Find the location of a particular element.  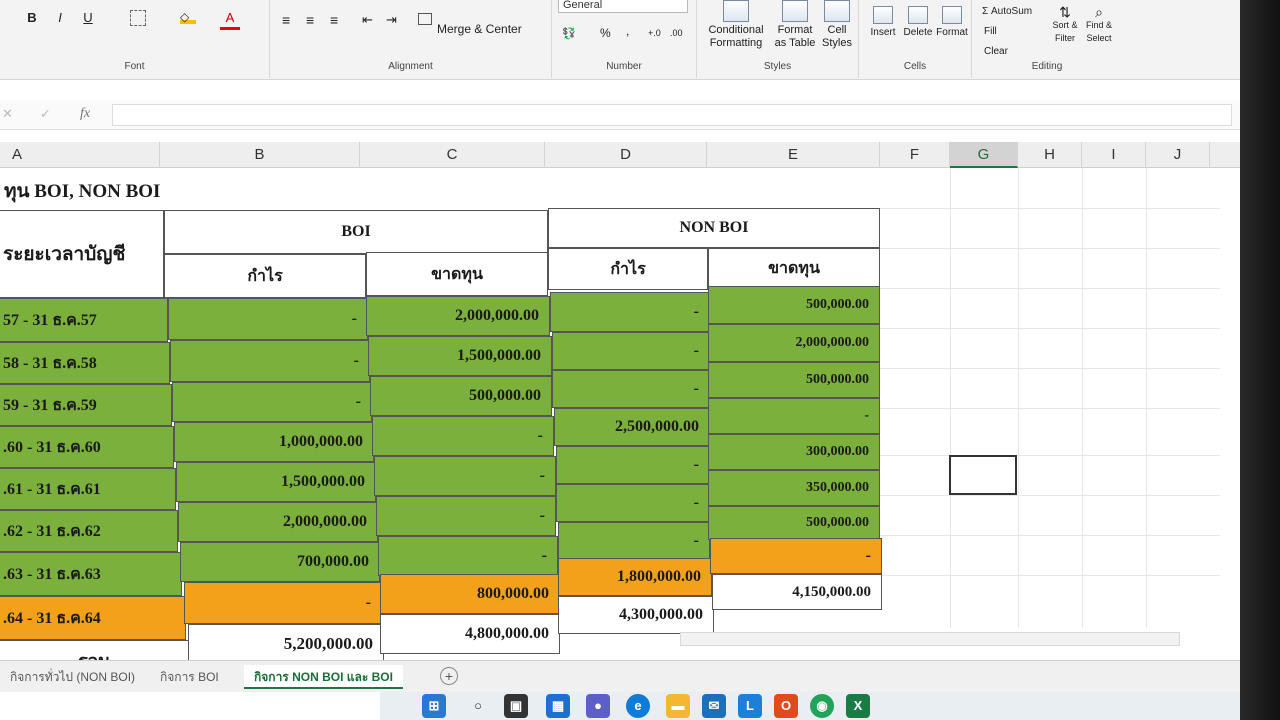

sort-filter-button: ⇅ Sort & Filter is located at coordinates (1065, 25).